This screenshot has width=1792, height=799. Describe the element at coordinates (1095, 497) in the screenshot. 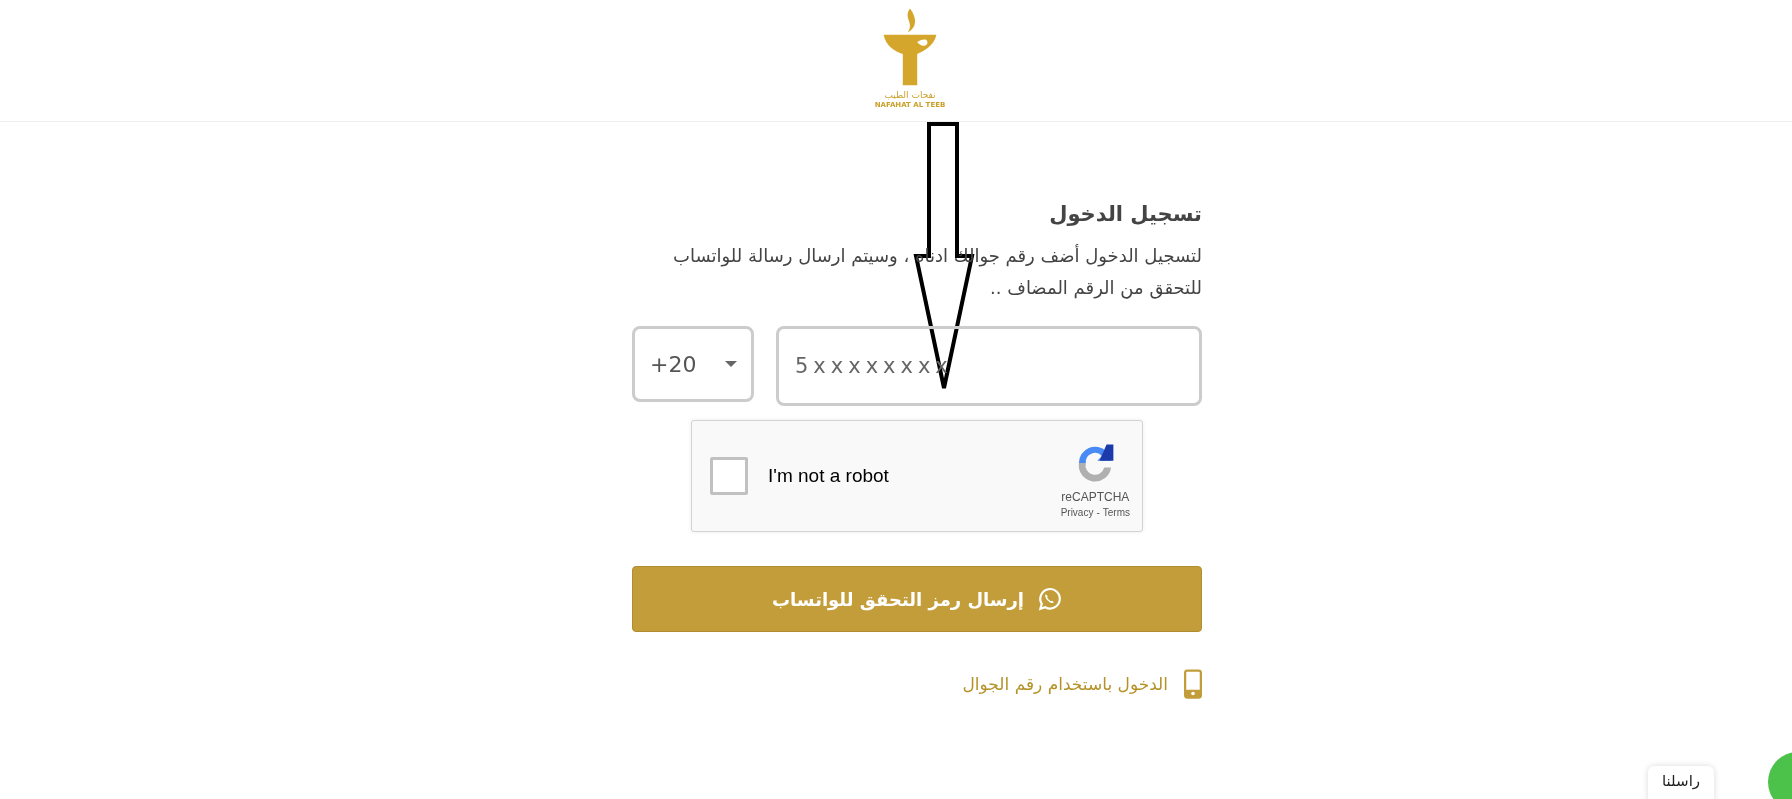

I see `captcha-brand: reCAPTCHA` at that location.